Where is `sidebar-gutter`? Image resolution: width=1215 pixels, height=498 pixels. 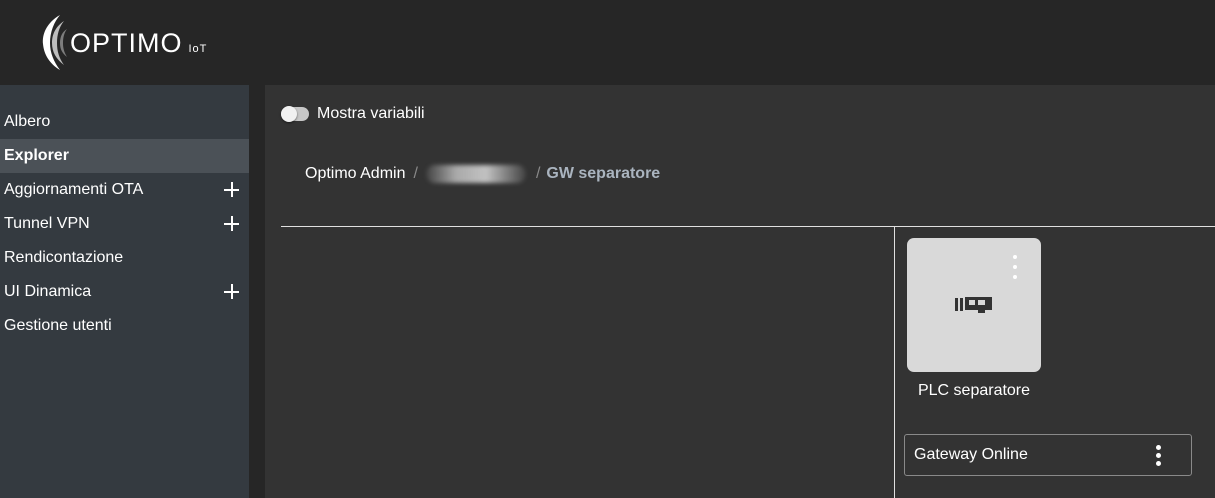
sidebar-gutter is located at coordinates (257, 291).